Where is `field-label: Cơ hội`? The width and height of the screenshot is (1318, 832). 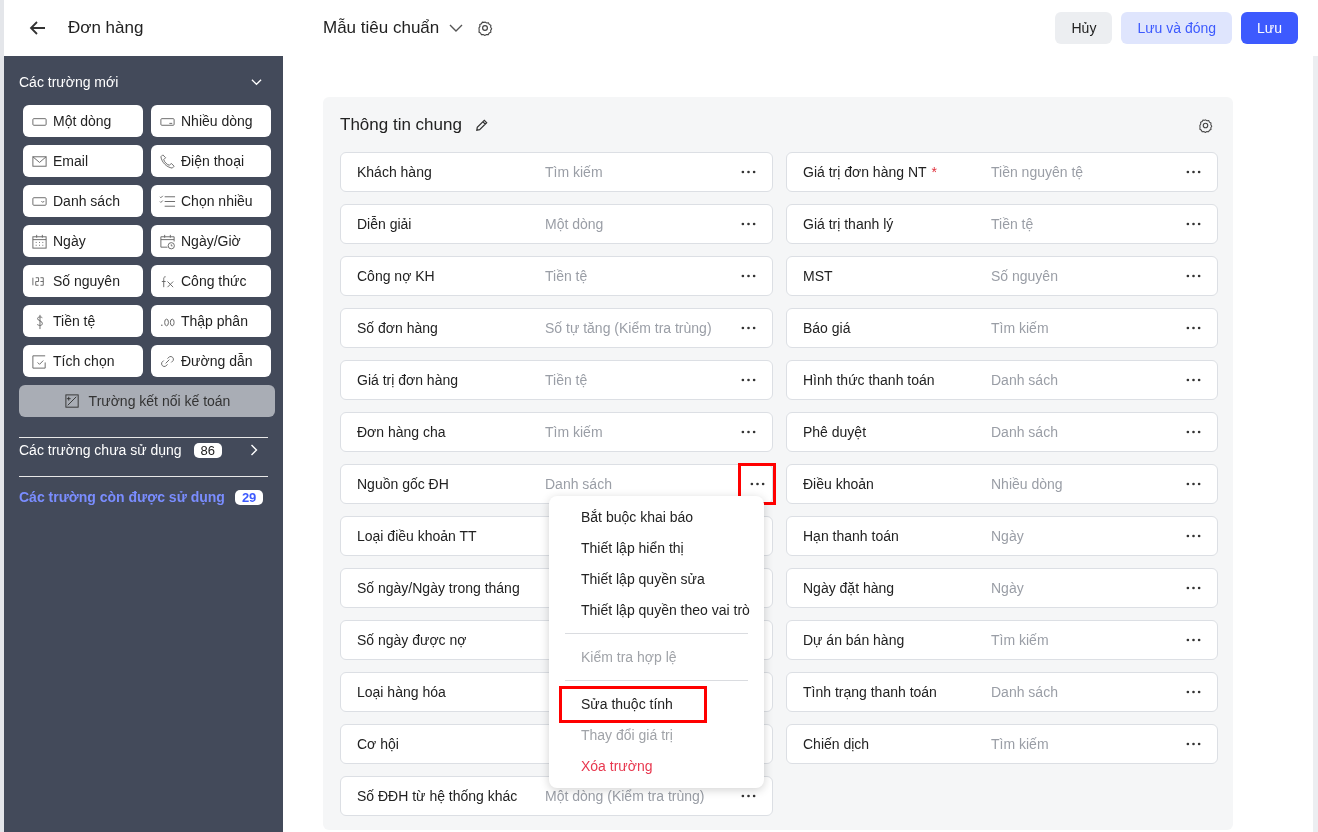 field-label: Cơ hội is located at coordinates (378, 744).